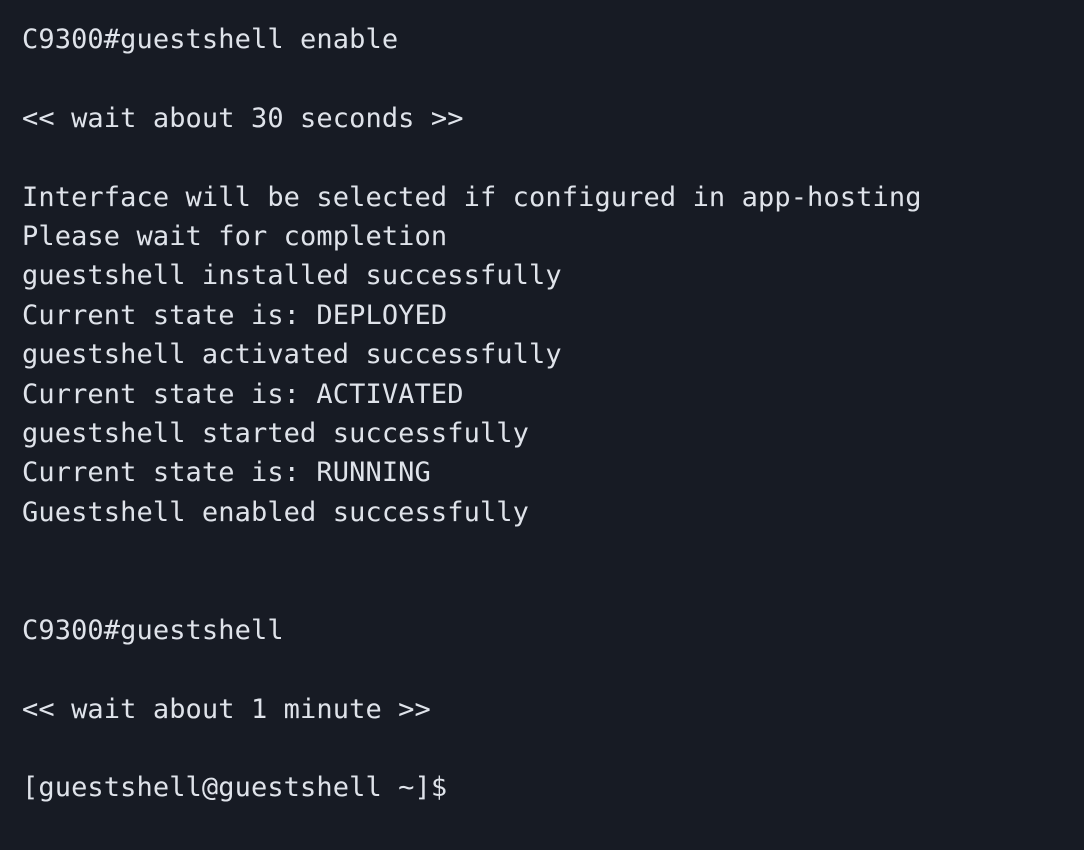  Describe the element at coordinates (276, 433) in the screenshot. I see `output-line: guestshell started successfully` at that location.